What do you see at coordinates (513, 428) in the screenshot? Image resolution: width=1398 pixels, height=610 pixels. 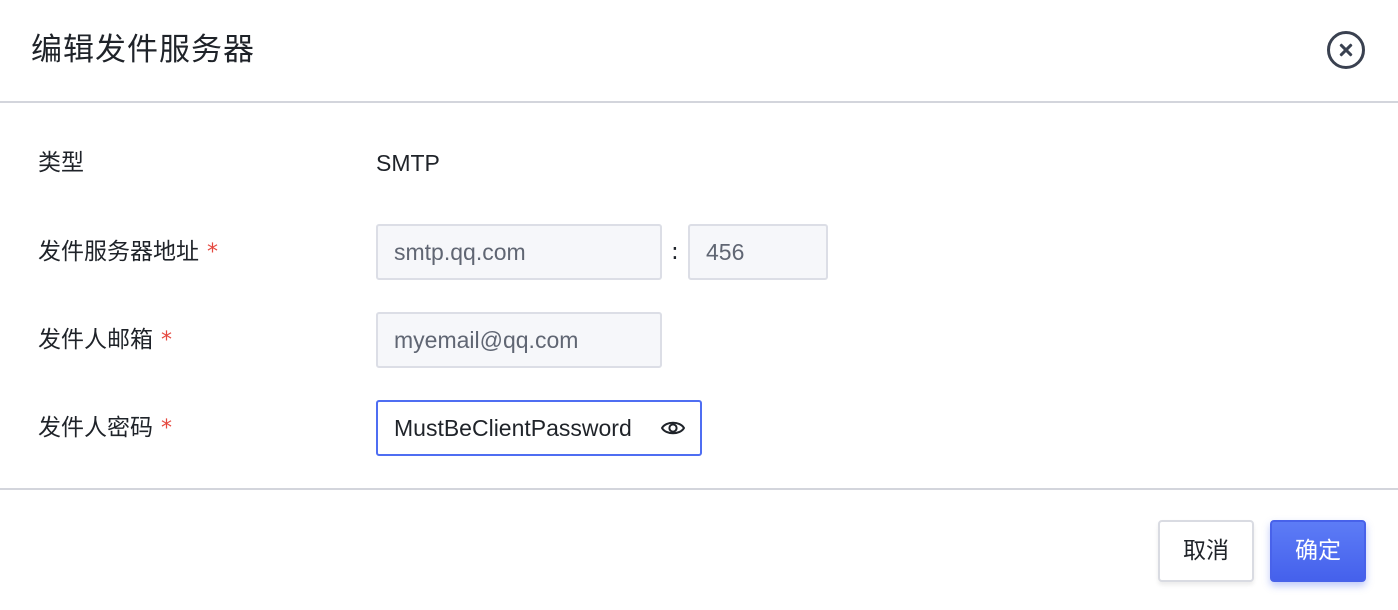 I see `sender-password-value: MustBeClientPassword` at bounding box center [513, 428].